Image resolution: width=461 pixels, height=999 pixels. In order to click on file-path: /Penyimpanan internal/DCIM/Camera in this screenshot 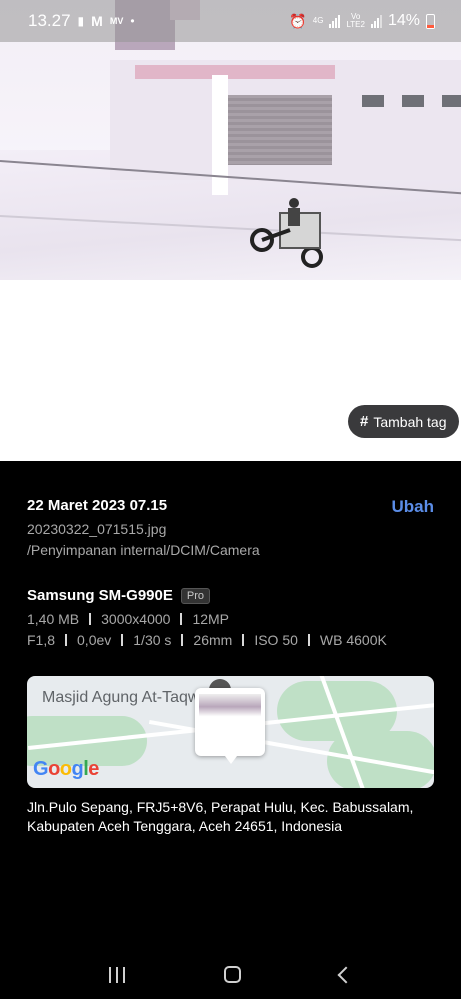, I will do `click(143, 550)`.